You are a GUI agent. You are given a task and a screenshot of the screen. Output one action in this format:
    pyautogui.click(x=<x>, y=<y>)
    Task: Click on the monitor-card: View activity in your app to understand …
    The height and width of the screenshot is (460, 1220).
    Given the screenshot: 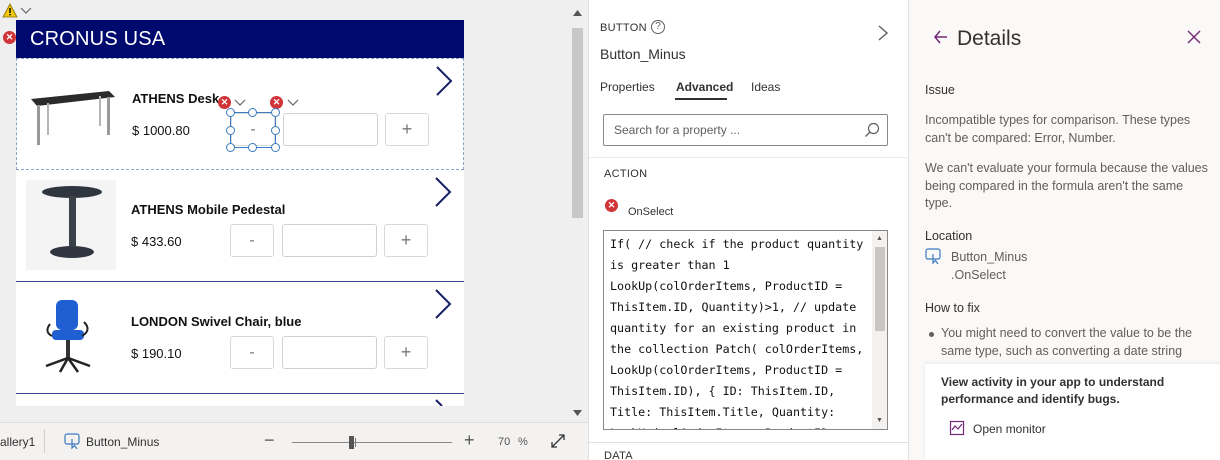 What is the action you would take?
    pyautogui.click(x=1072, y=412)
    